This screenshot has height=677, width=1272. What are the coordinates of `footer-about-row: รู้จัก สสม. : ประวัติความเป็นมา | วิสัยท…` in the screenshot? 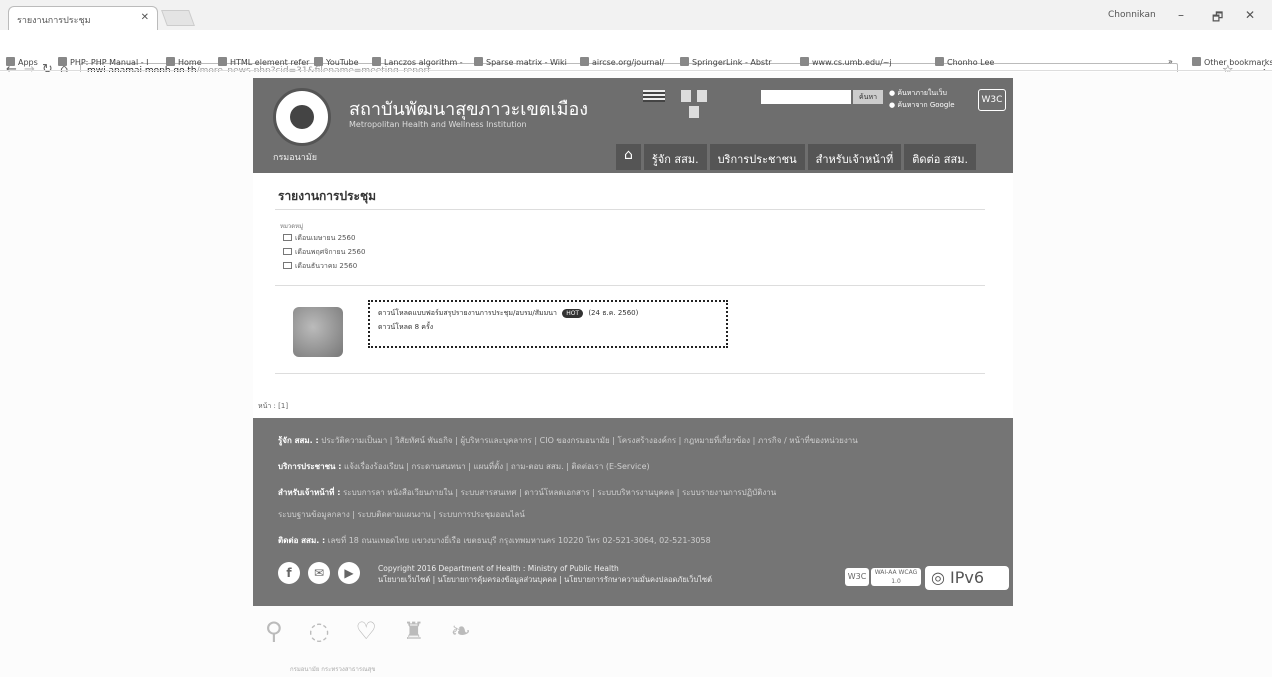 It's located at (568, 440).